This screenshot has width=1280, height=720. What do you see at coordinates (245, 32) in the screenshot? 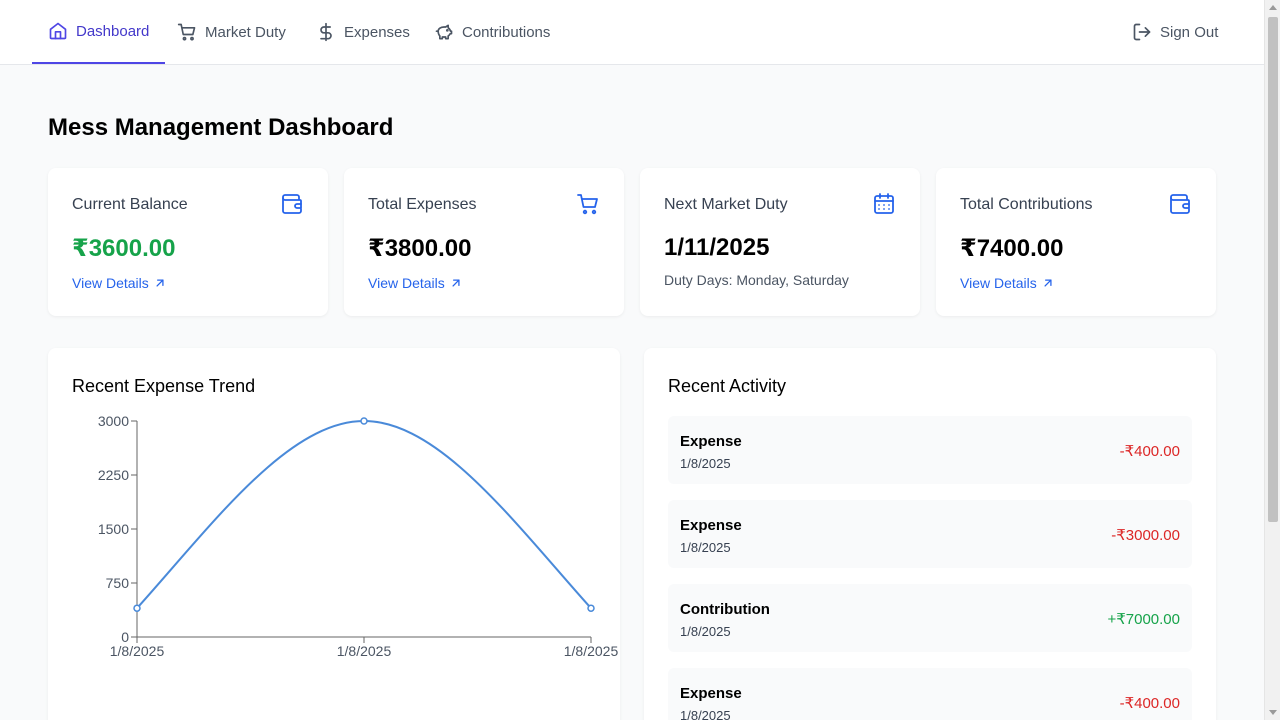
I see `nav-market-duty-label: Market Duty` at bounding box center [245, 32].